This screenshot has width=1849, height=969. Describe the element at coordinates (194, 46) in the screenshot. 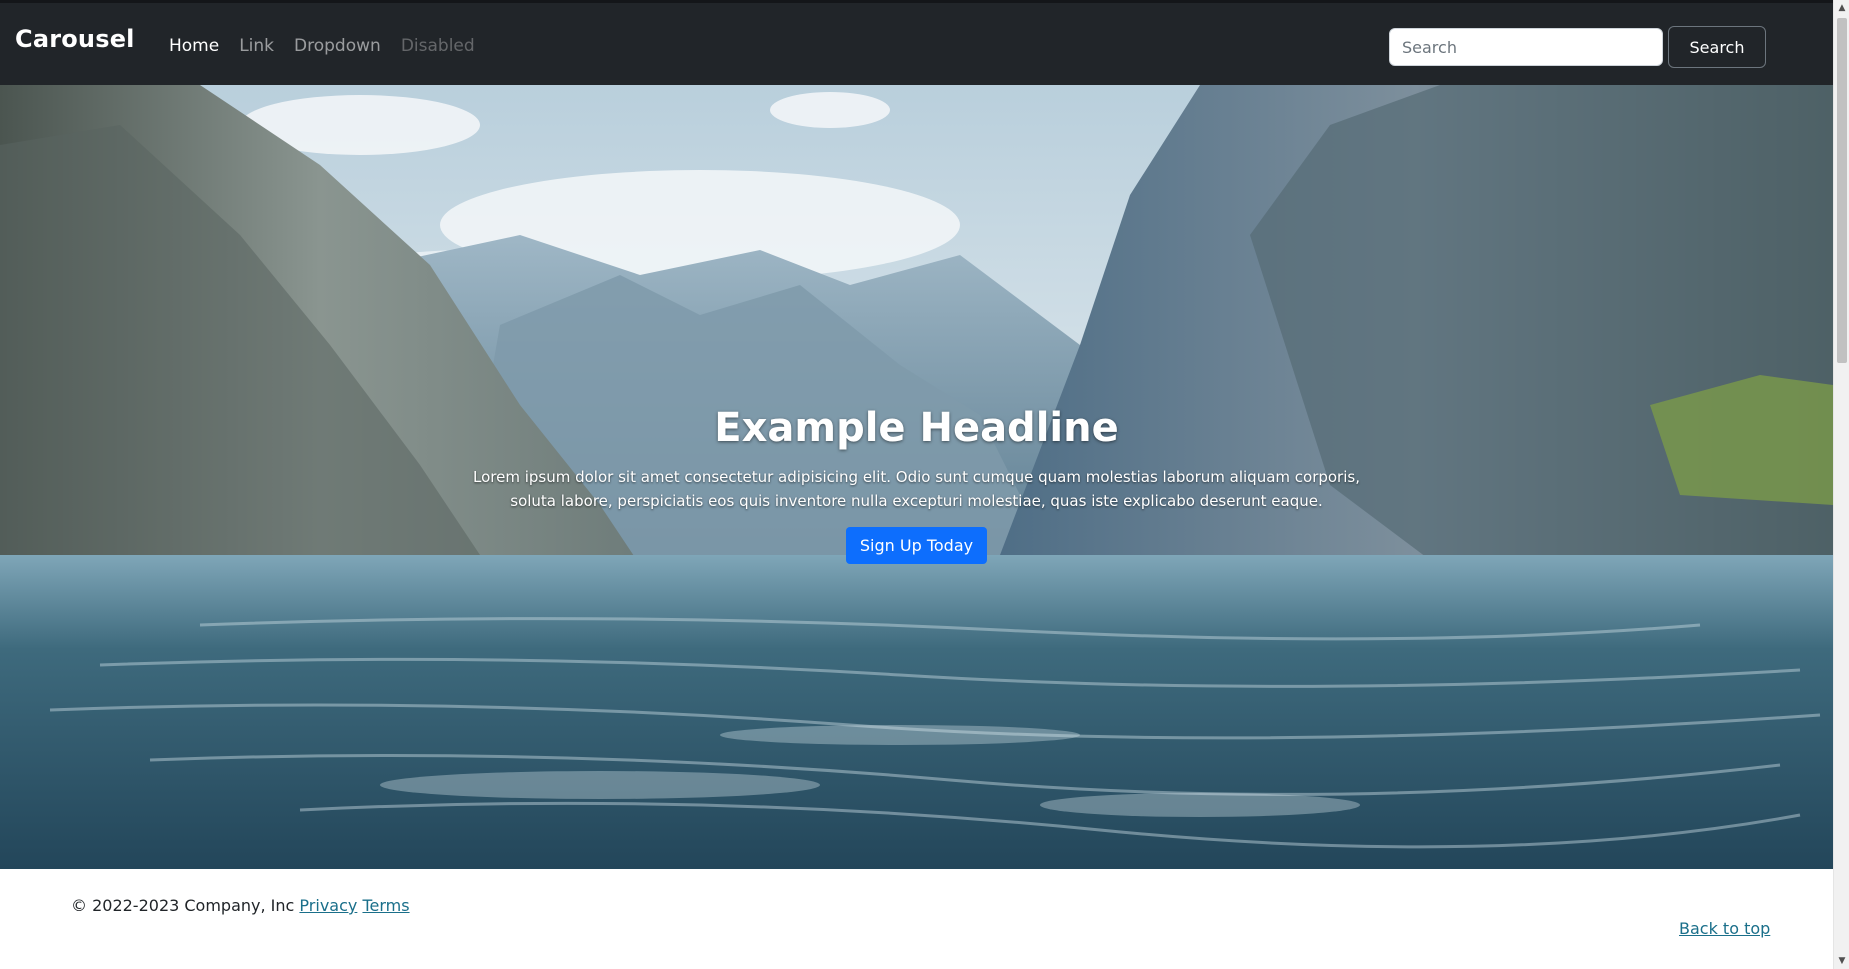

I see `nav-link-home: Home` at that location.